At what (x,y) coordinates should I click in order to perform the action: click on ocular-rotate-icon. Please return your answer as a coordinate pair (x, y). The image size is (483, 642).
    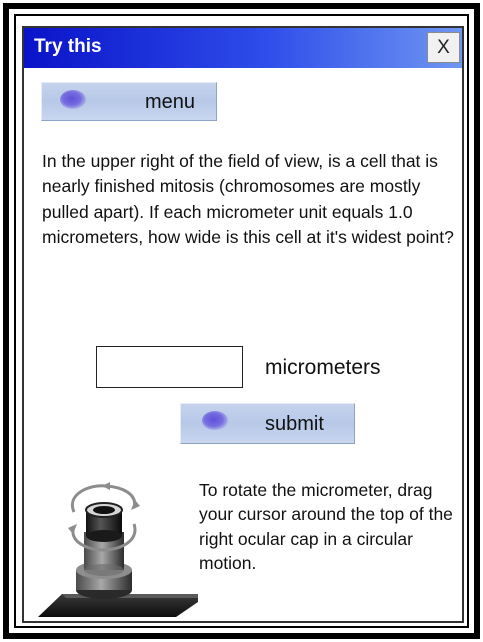
    Looking at the image, I should click on (118, 549).